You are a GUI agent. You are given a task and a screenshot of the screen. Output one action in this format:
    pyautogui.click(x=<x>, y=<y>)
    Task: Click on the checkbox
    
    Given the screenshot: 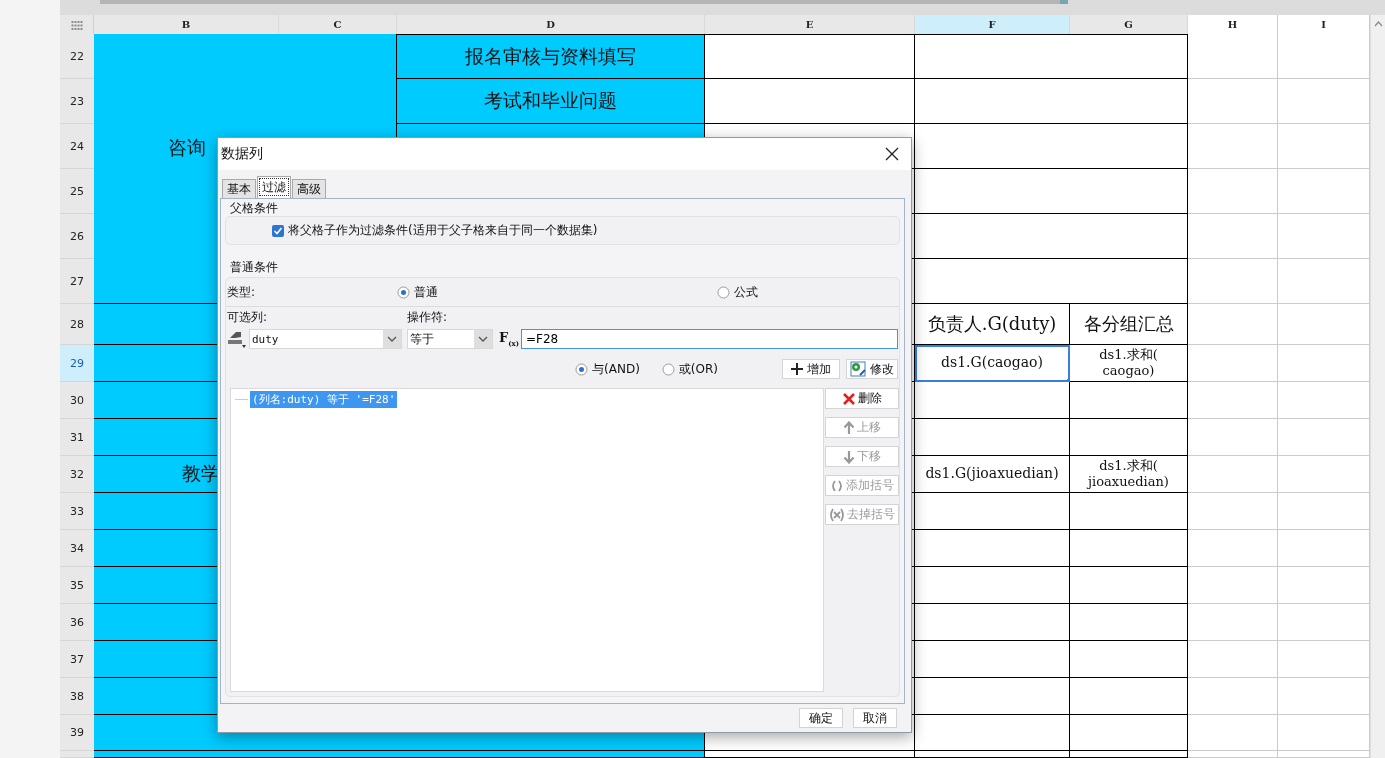 What is the action you would take?
    pyautogui.click(x=278, y=230)
    